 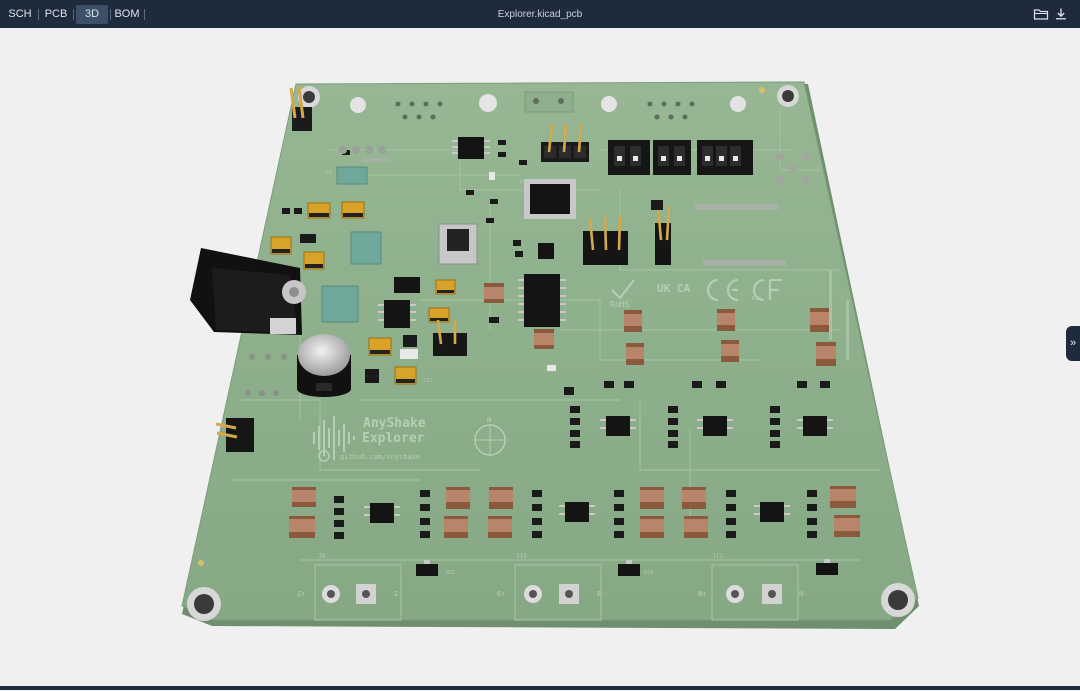 What do you see at coordinates (702, 594) in the screenshot?
I see `pin-label-n-plus: N+` at bounding box center [702, 594].